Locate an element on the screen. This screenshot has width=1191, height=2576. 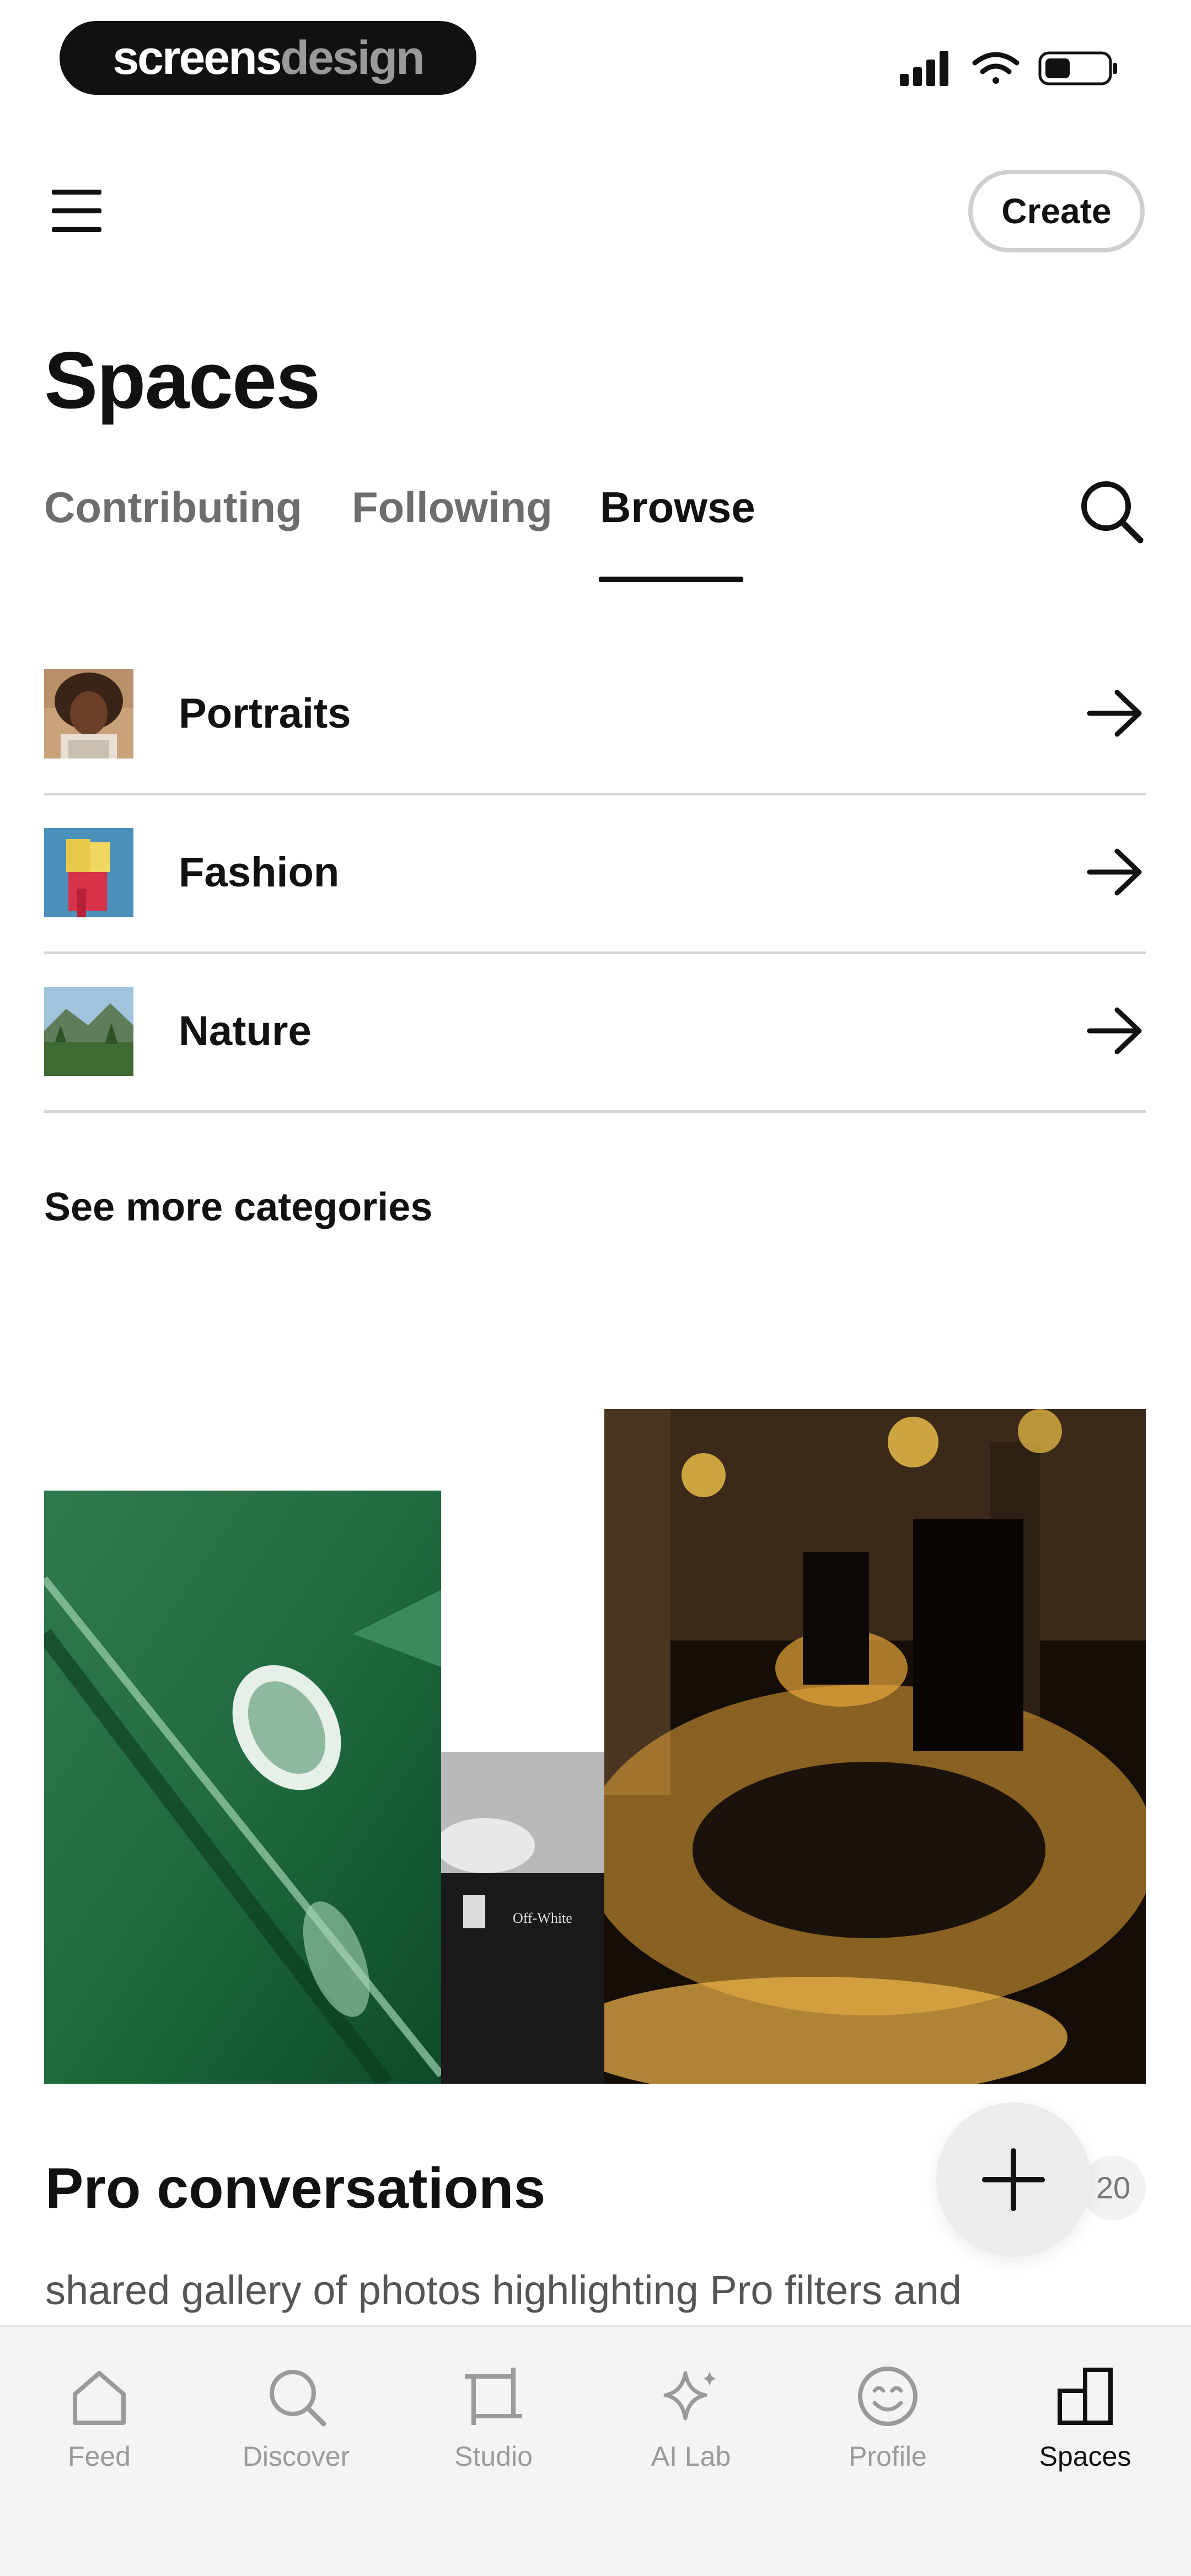
gallery-photo-offwhite: Off-White is located at coordinates (522, 1918).